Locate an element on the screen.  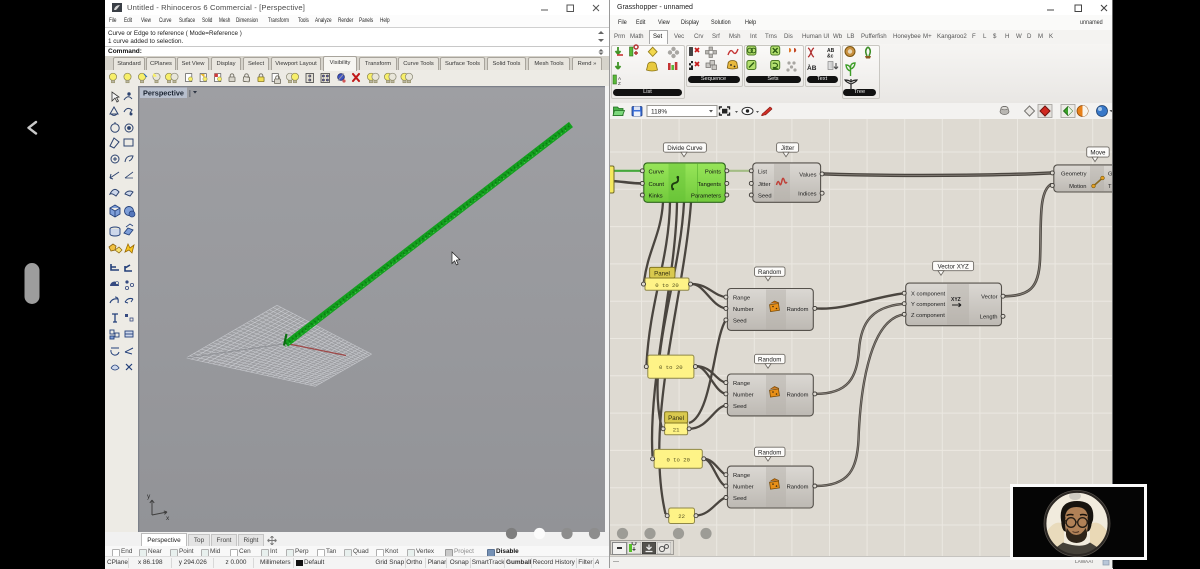
svg-text: Curve is located at coordinates (656, 172).